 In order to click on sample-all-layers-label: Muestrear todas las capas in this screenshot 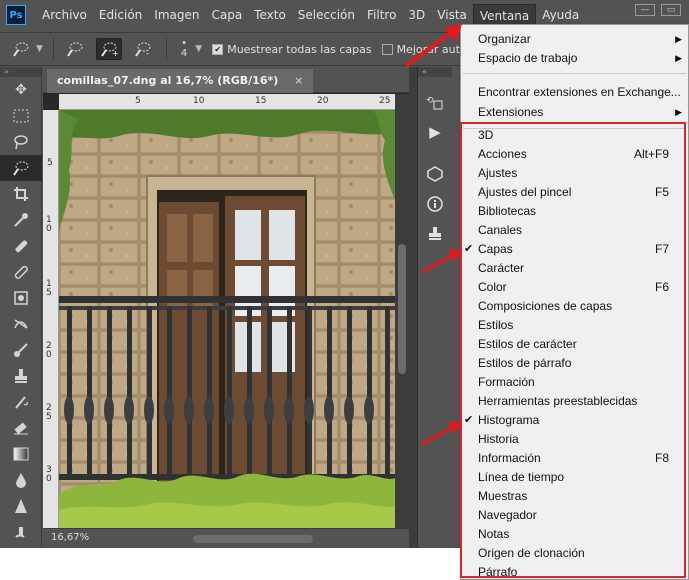, I will do `click(299, 49)`.